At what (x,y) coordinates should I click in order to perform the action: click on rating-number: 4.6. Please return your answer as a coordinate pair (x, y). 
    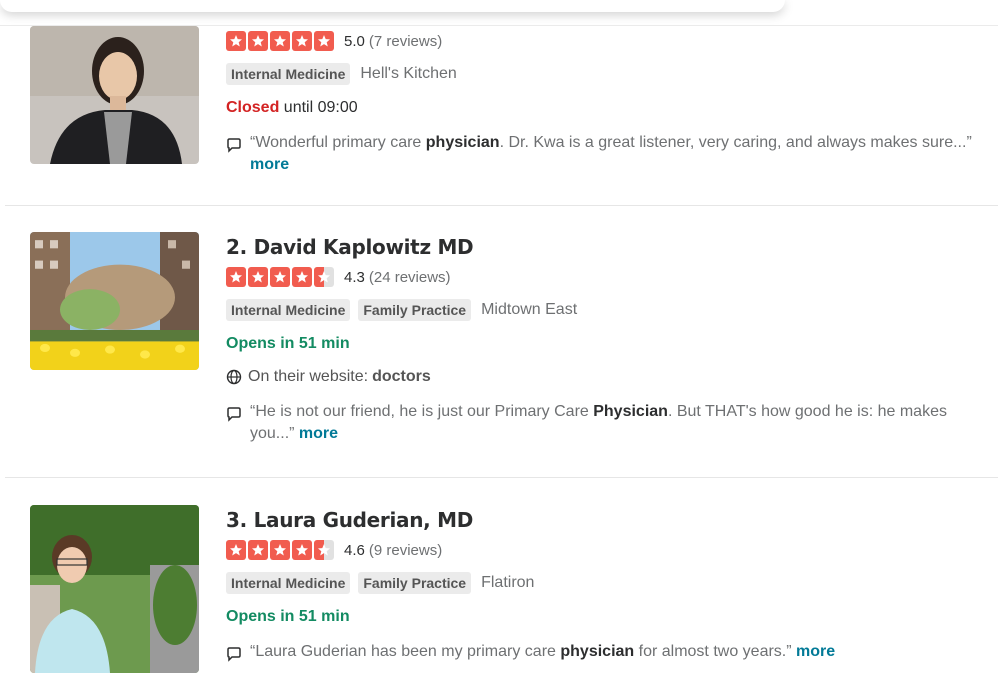
    Looking at the image, I should click on (354, 550).